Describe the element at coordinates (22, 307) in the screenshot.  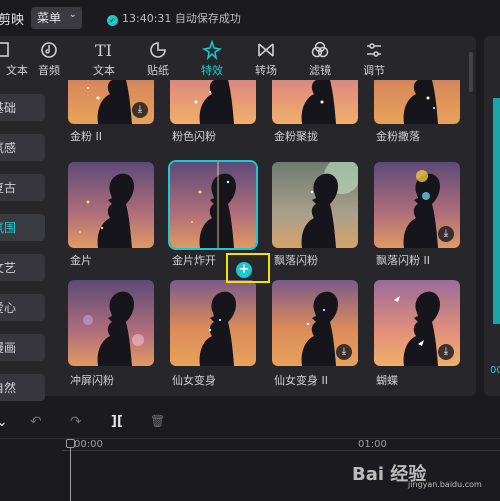
I see `sidebar-item-love: 爱心` at that location.